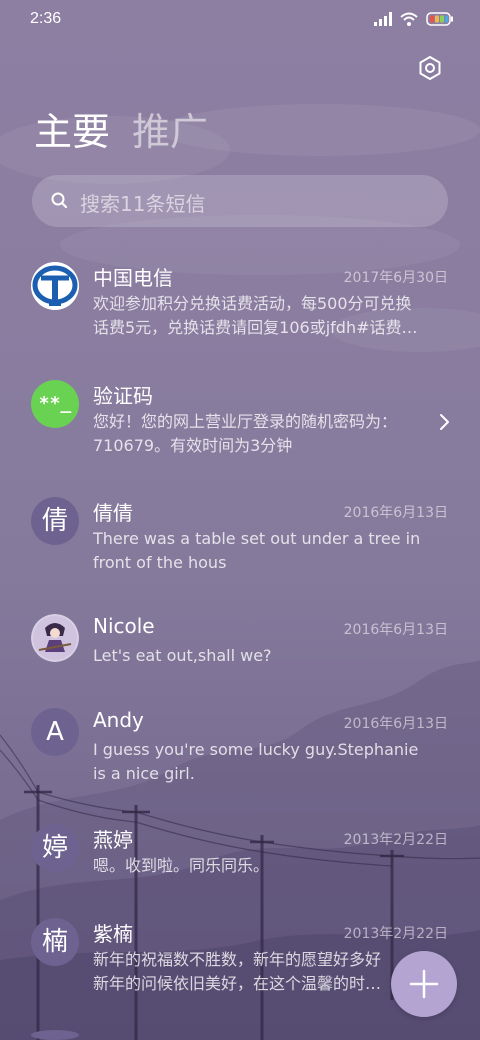 This screenshot has height=1040, width=480. I want to click on plus-icon, so click(424, 984).